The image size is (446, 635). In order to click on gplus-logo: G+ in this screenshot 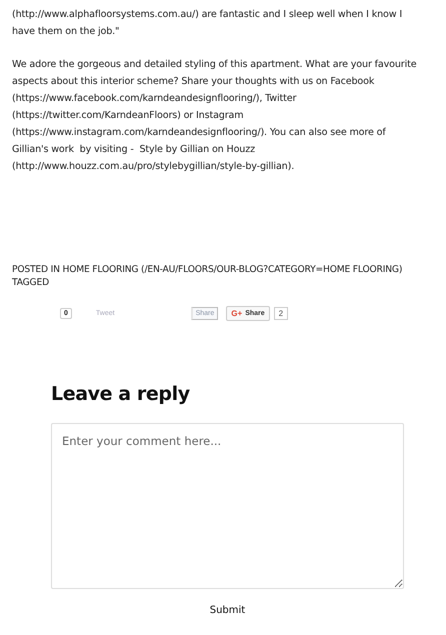, I will do `click(236, 313)`.